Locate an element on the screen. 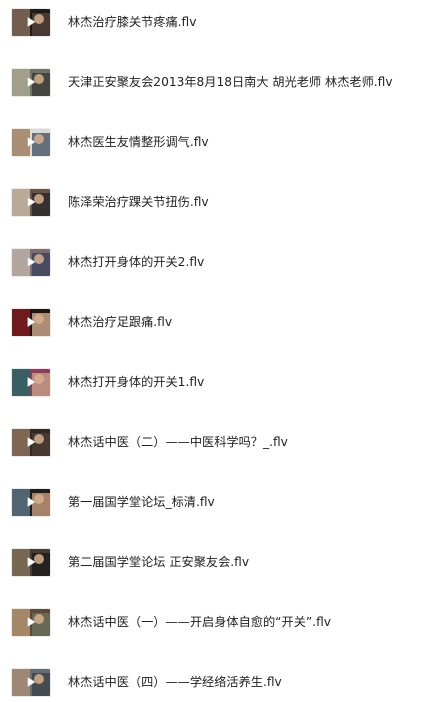 The width and height of the screenshot is (445, 702). file-row: 第二届国学堂论坛 正安聚友会.flv is located at coordinates (222, 562).